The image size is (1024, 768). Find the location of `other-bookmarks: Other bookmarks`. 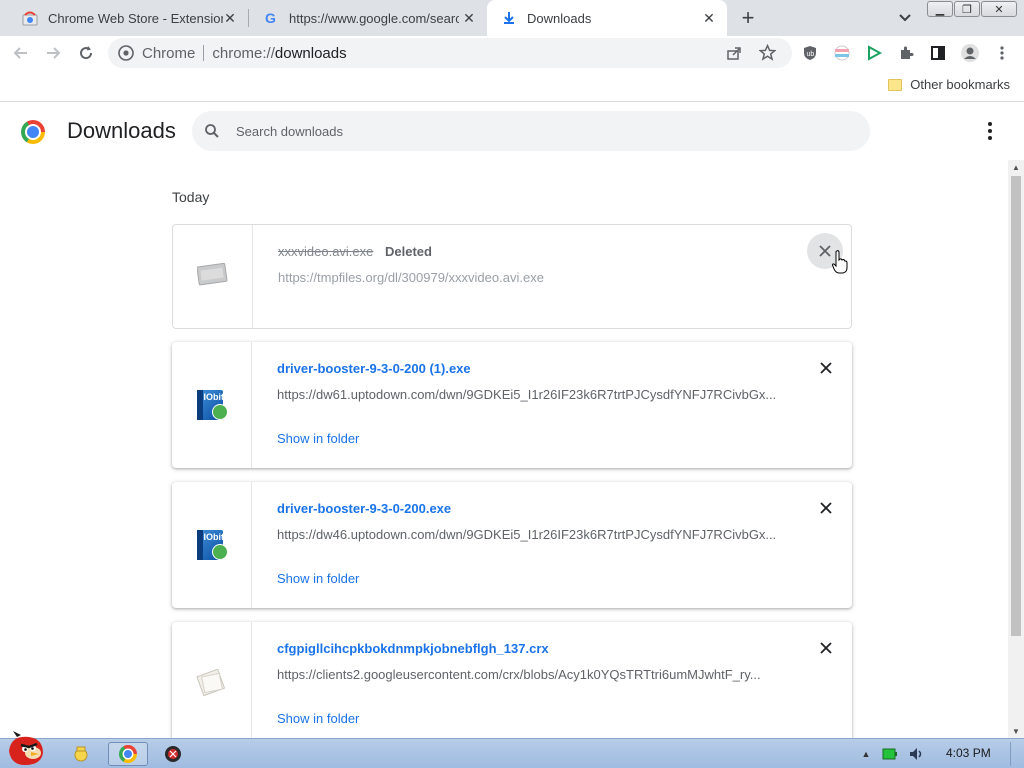

other-bookmarks: Other bookmarks is located at coordinates (949, 84).